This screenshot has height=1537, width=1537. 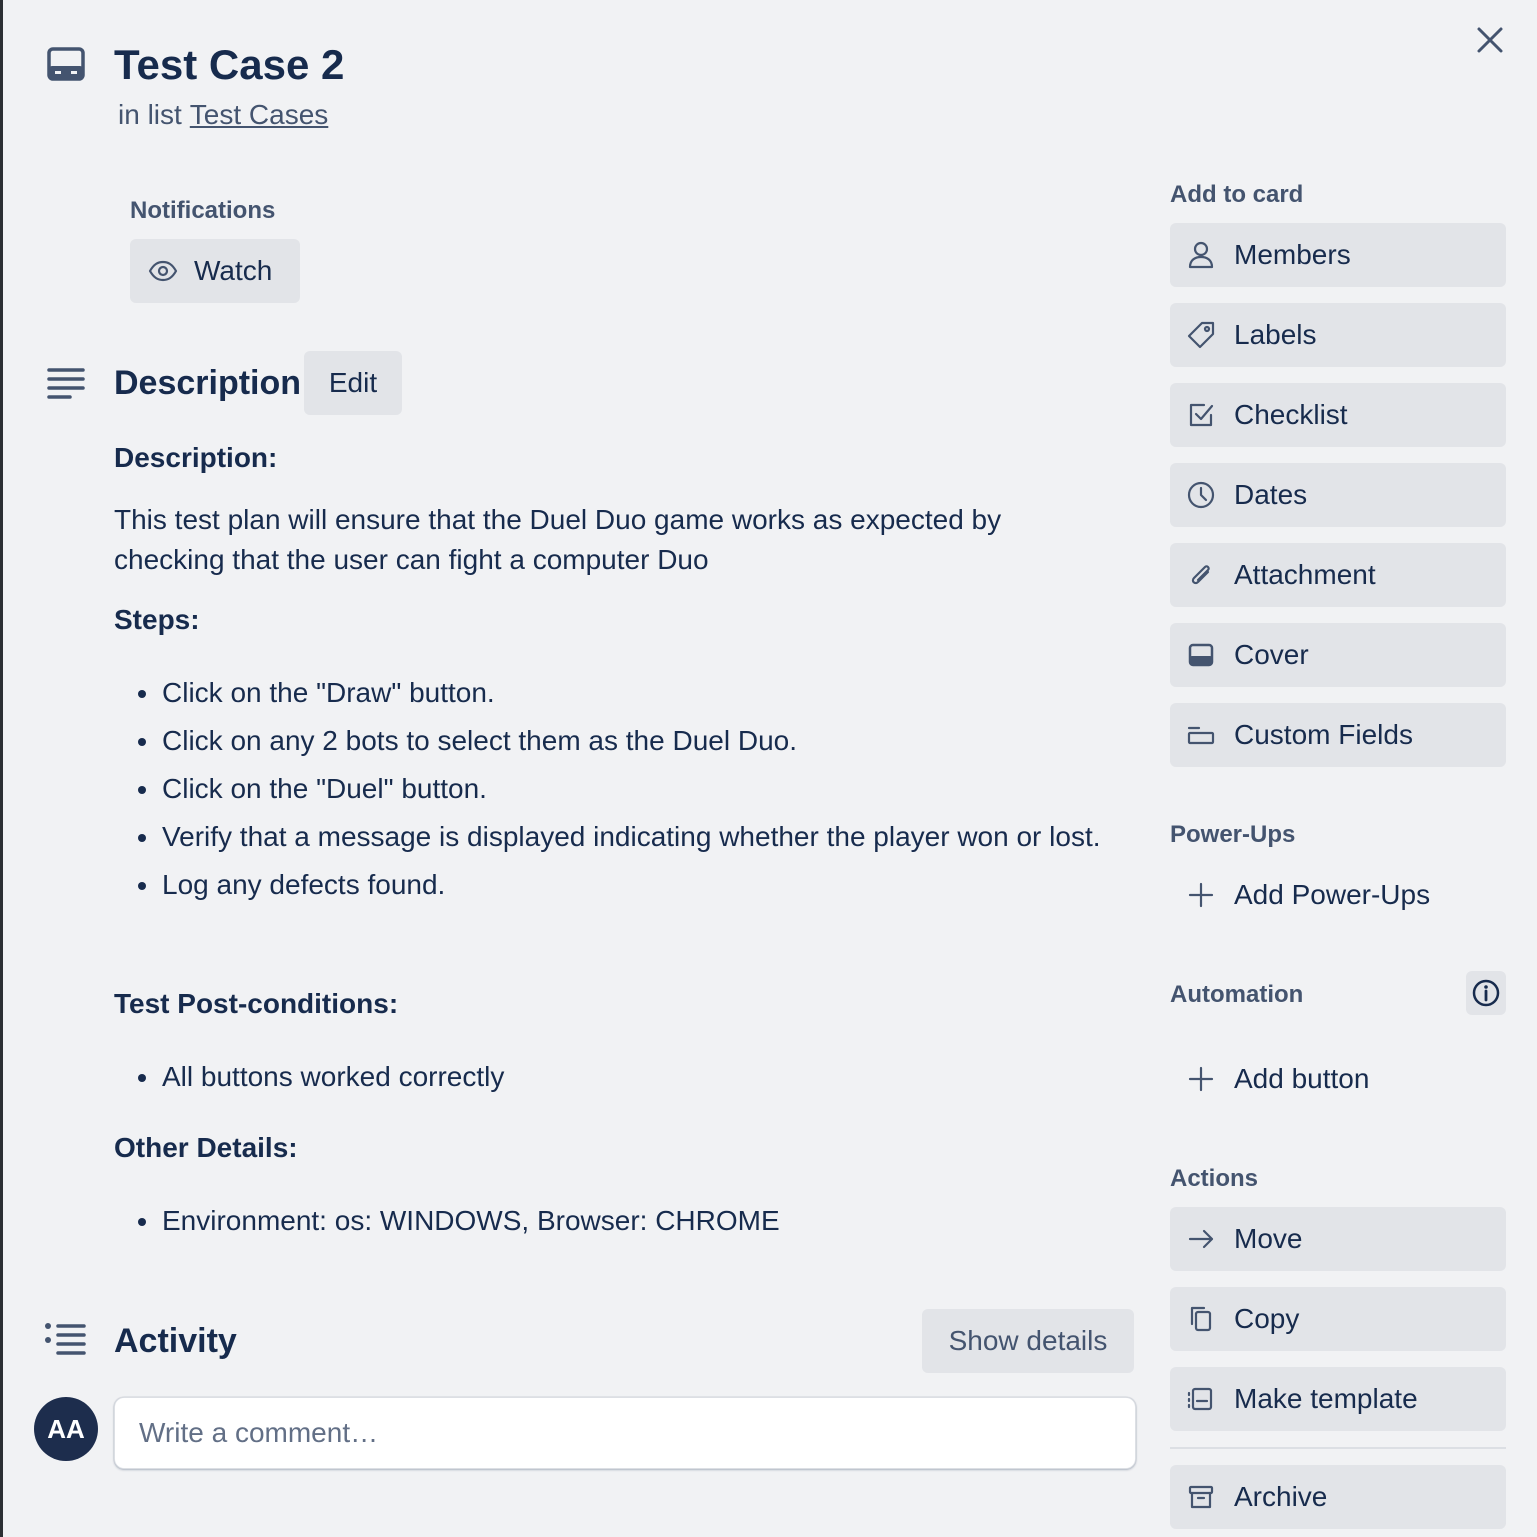 I want to click on checklist-button: Checklist, so click(x=1338, y=415).